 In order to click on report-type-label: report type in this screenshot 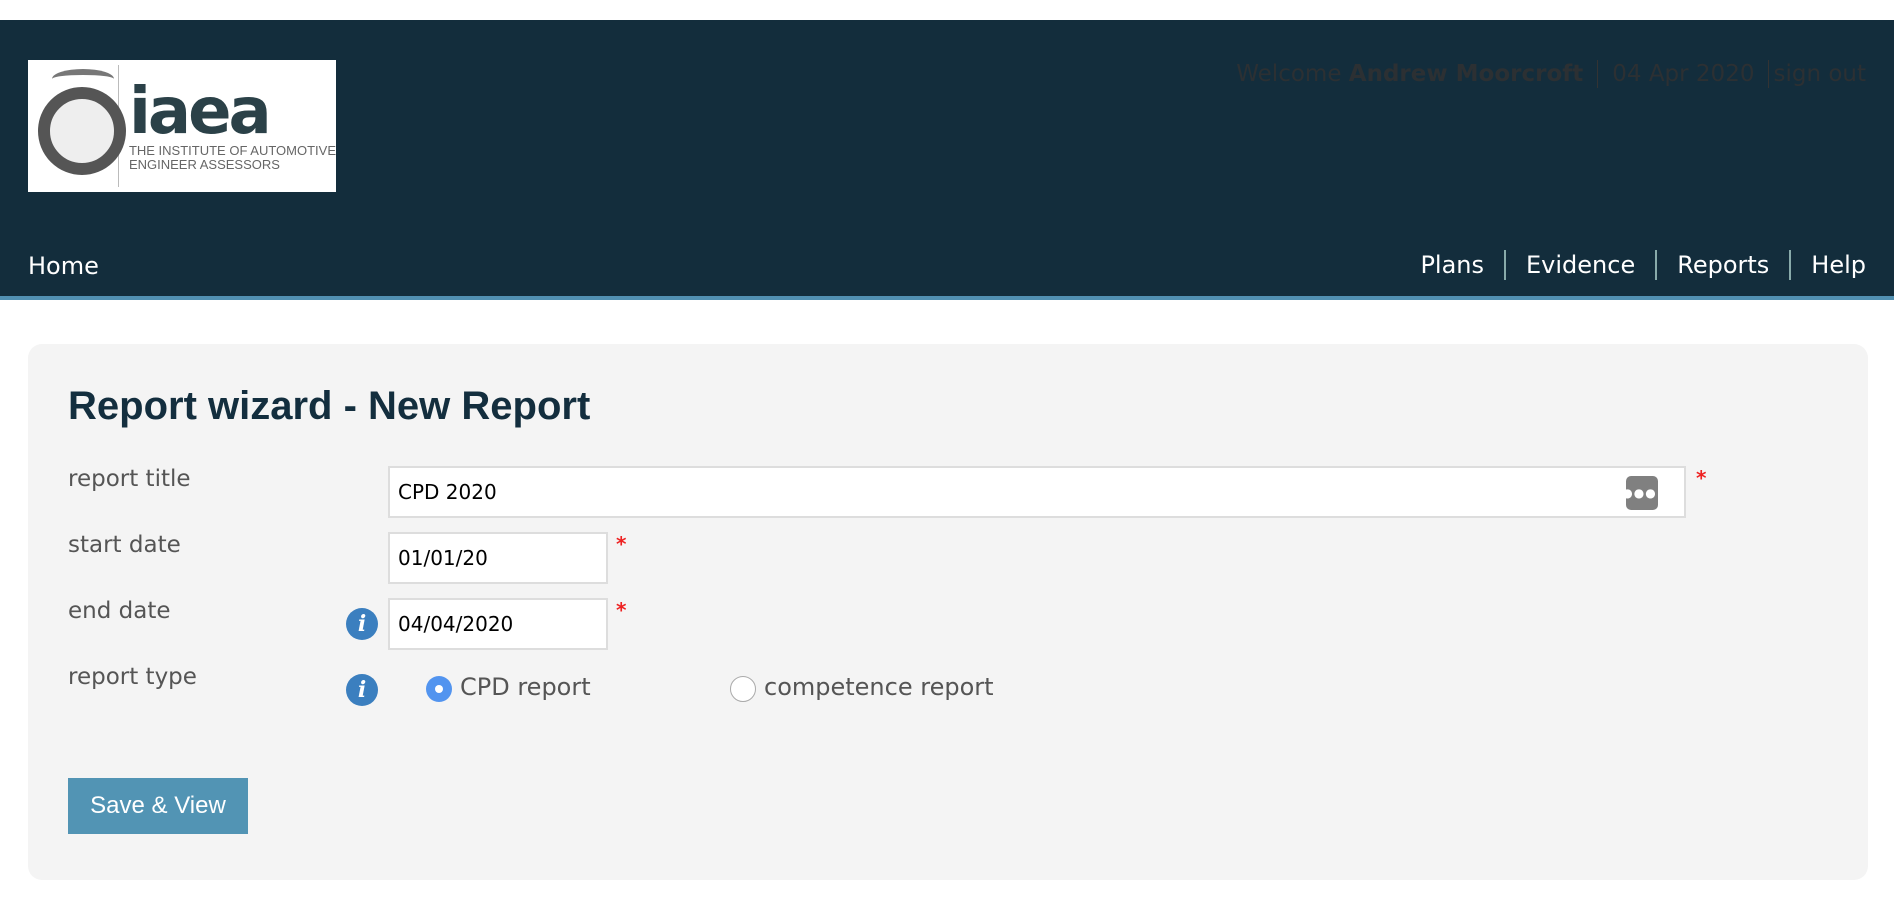, I will do `click(132, 677)`.